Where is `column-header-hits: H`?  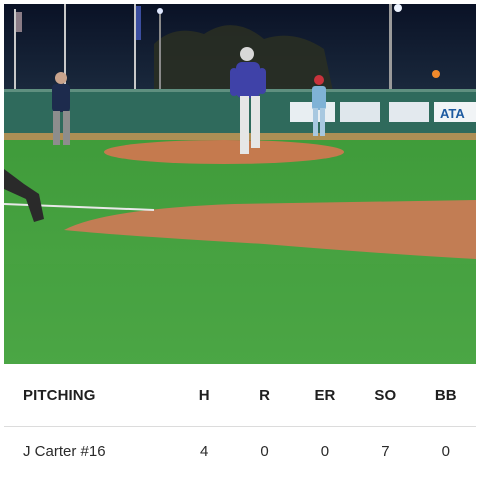 column-header-hits: H is located at coordinates (204, 395).